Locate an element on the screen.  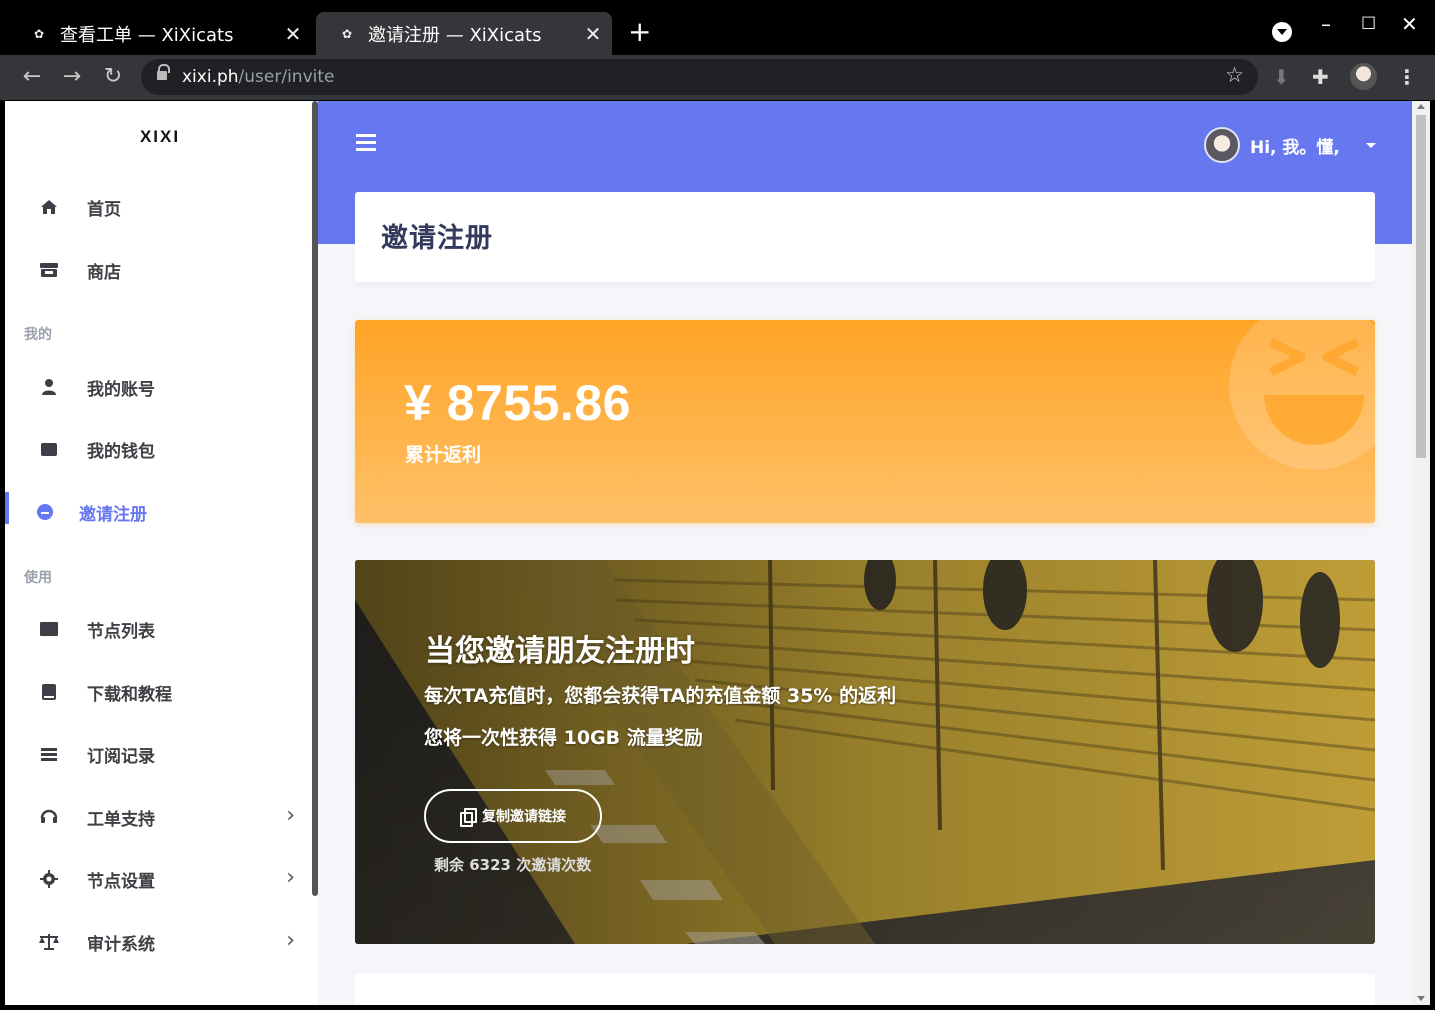
rebate-card: ¥ 8755.86 累计返利 is located at coordinates (865, 421).